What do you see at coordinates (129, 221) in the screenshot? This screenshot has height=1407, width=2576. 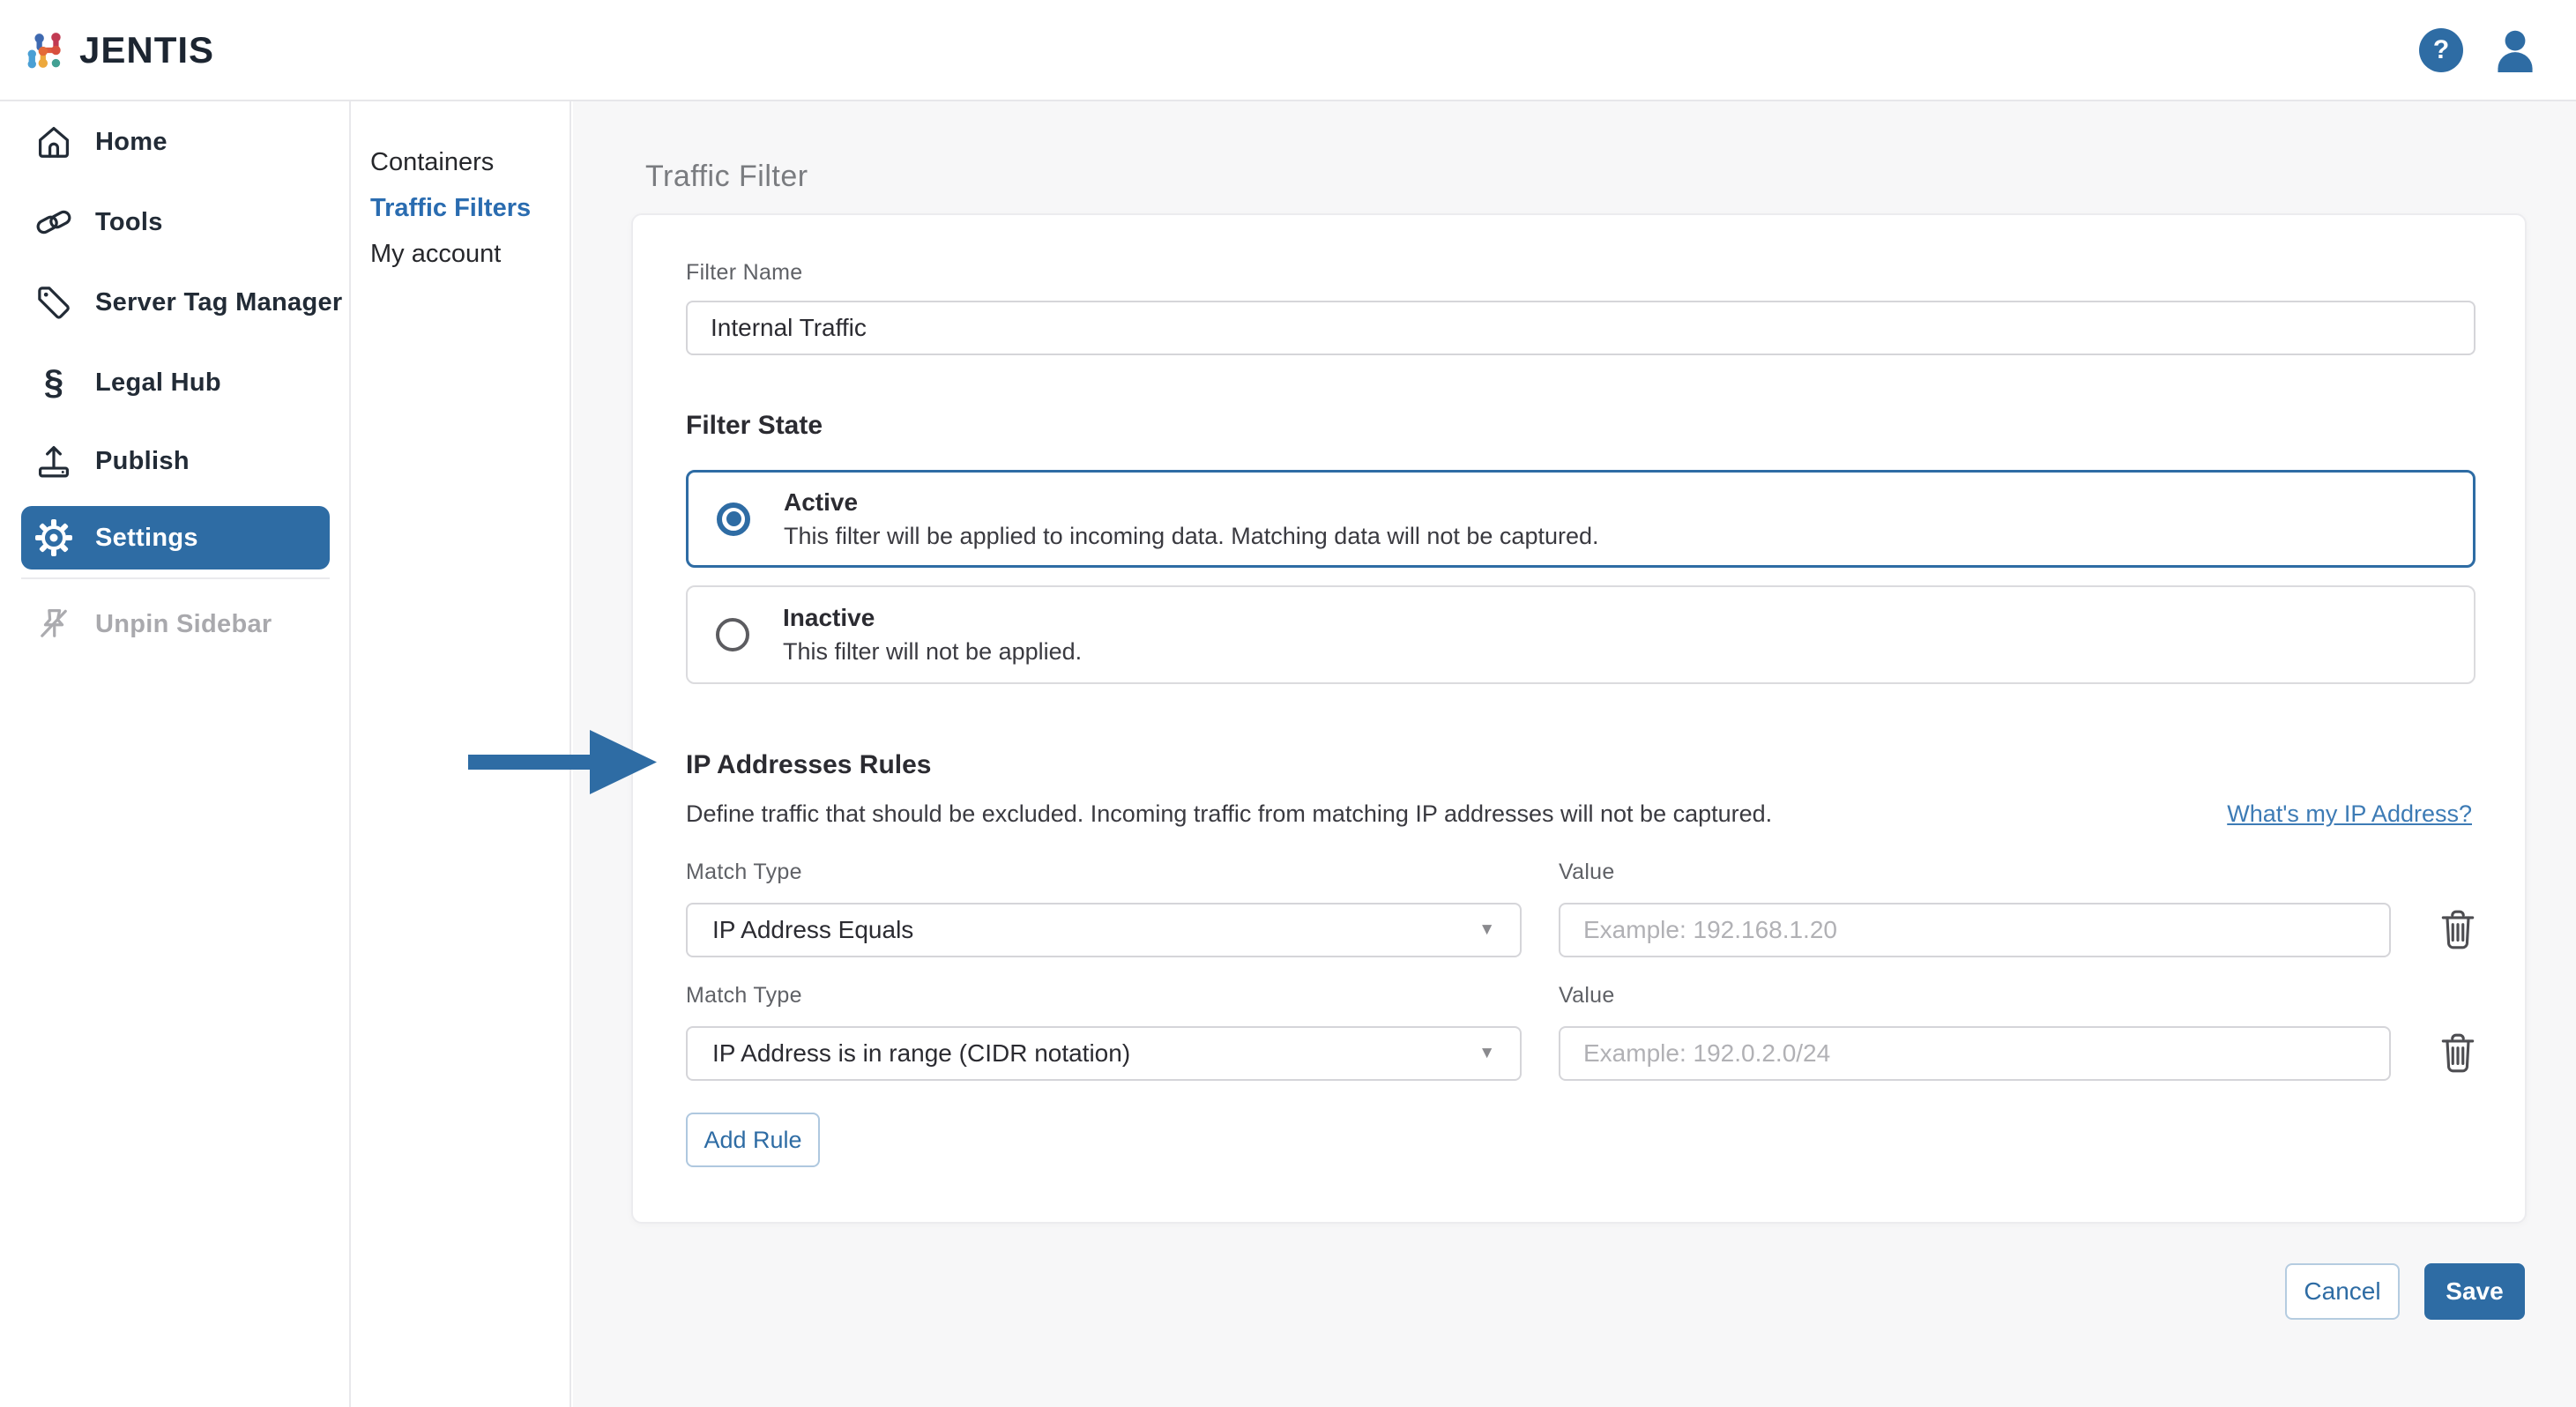 I see `sidebar-item-label: Tools` at bounding box center [129, 221].